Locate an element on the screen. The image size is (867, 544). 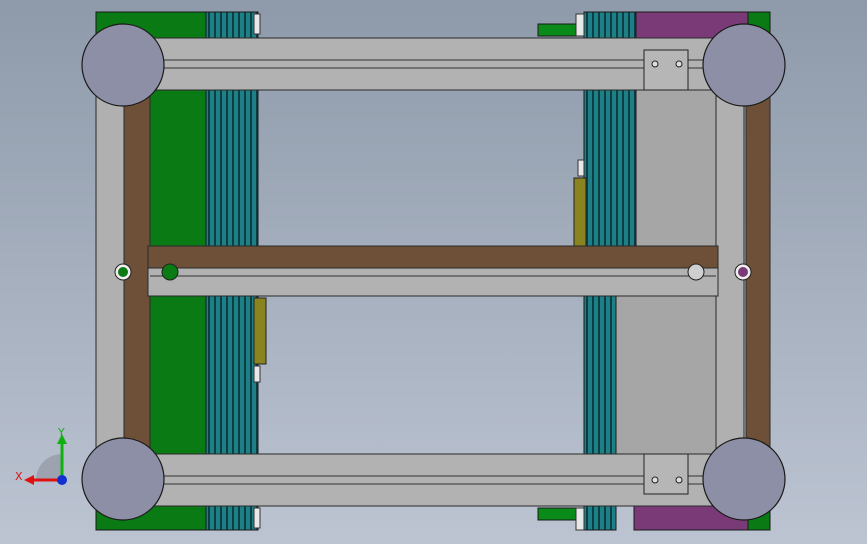
purple-bolt is located at coordinates (743, 272).